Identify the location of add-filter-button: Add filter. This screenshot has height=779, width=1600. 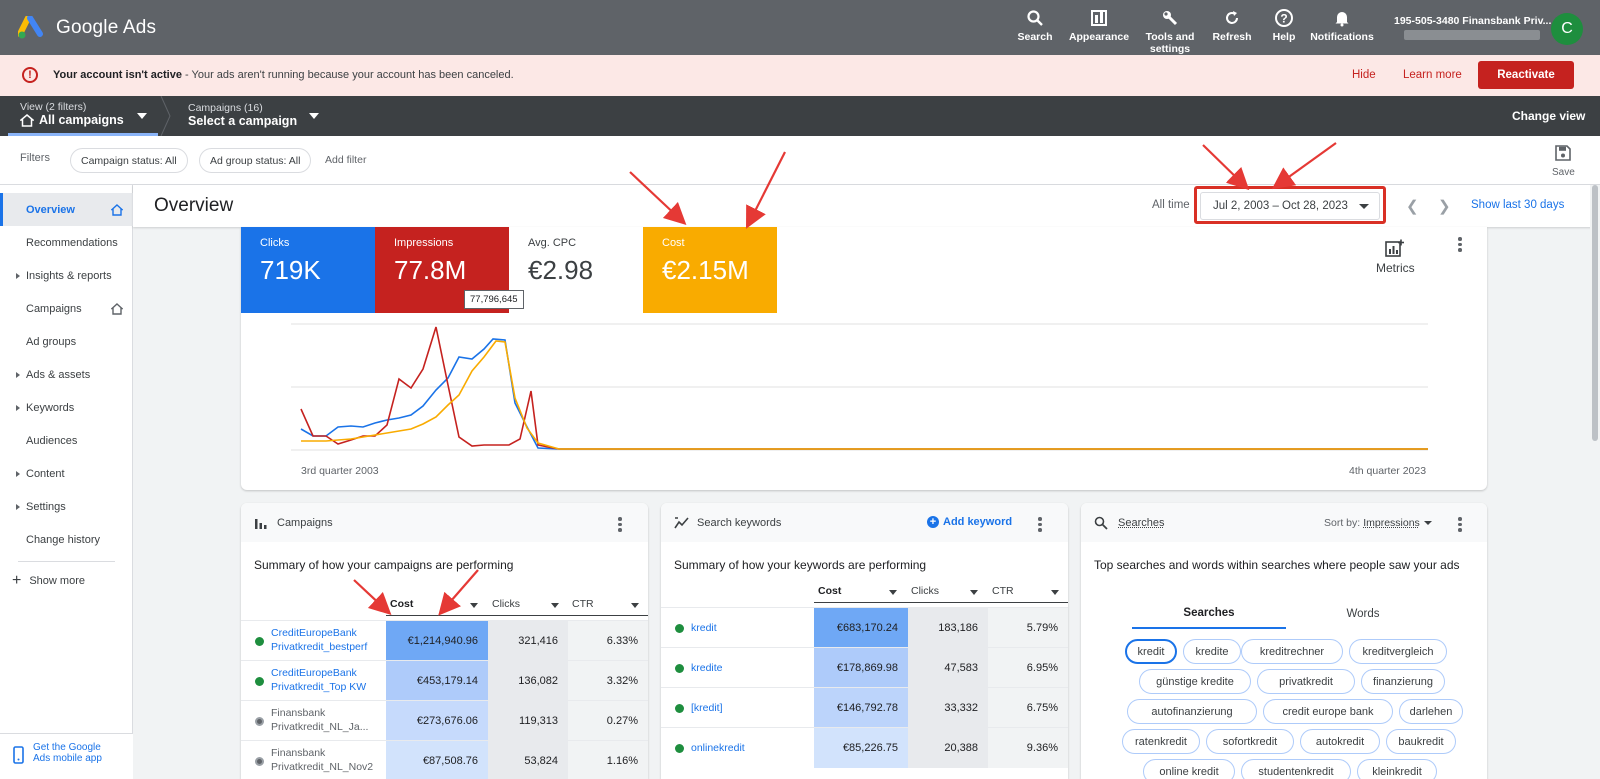
(345, 160).